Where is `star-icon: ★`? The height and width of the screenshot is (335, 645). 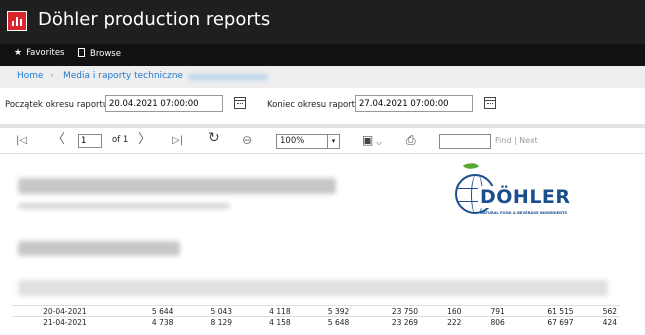 star-icon: ★ is located at coordinates (18, 53).